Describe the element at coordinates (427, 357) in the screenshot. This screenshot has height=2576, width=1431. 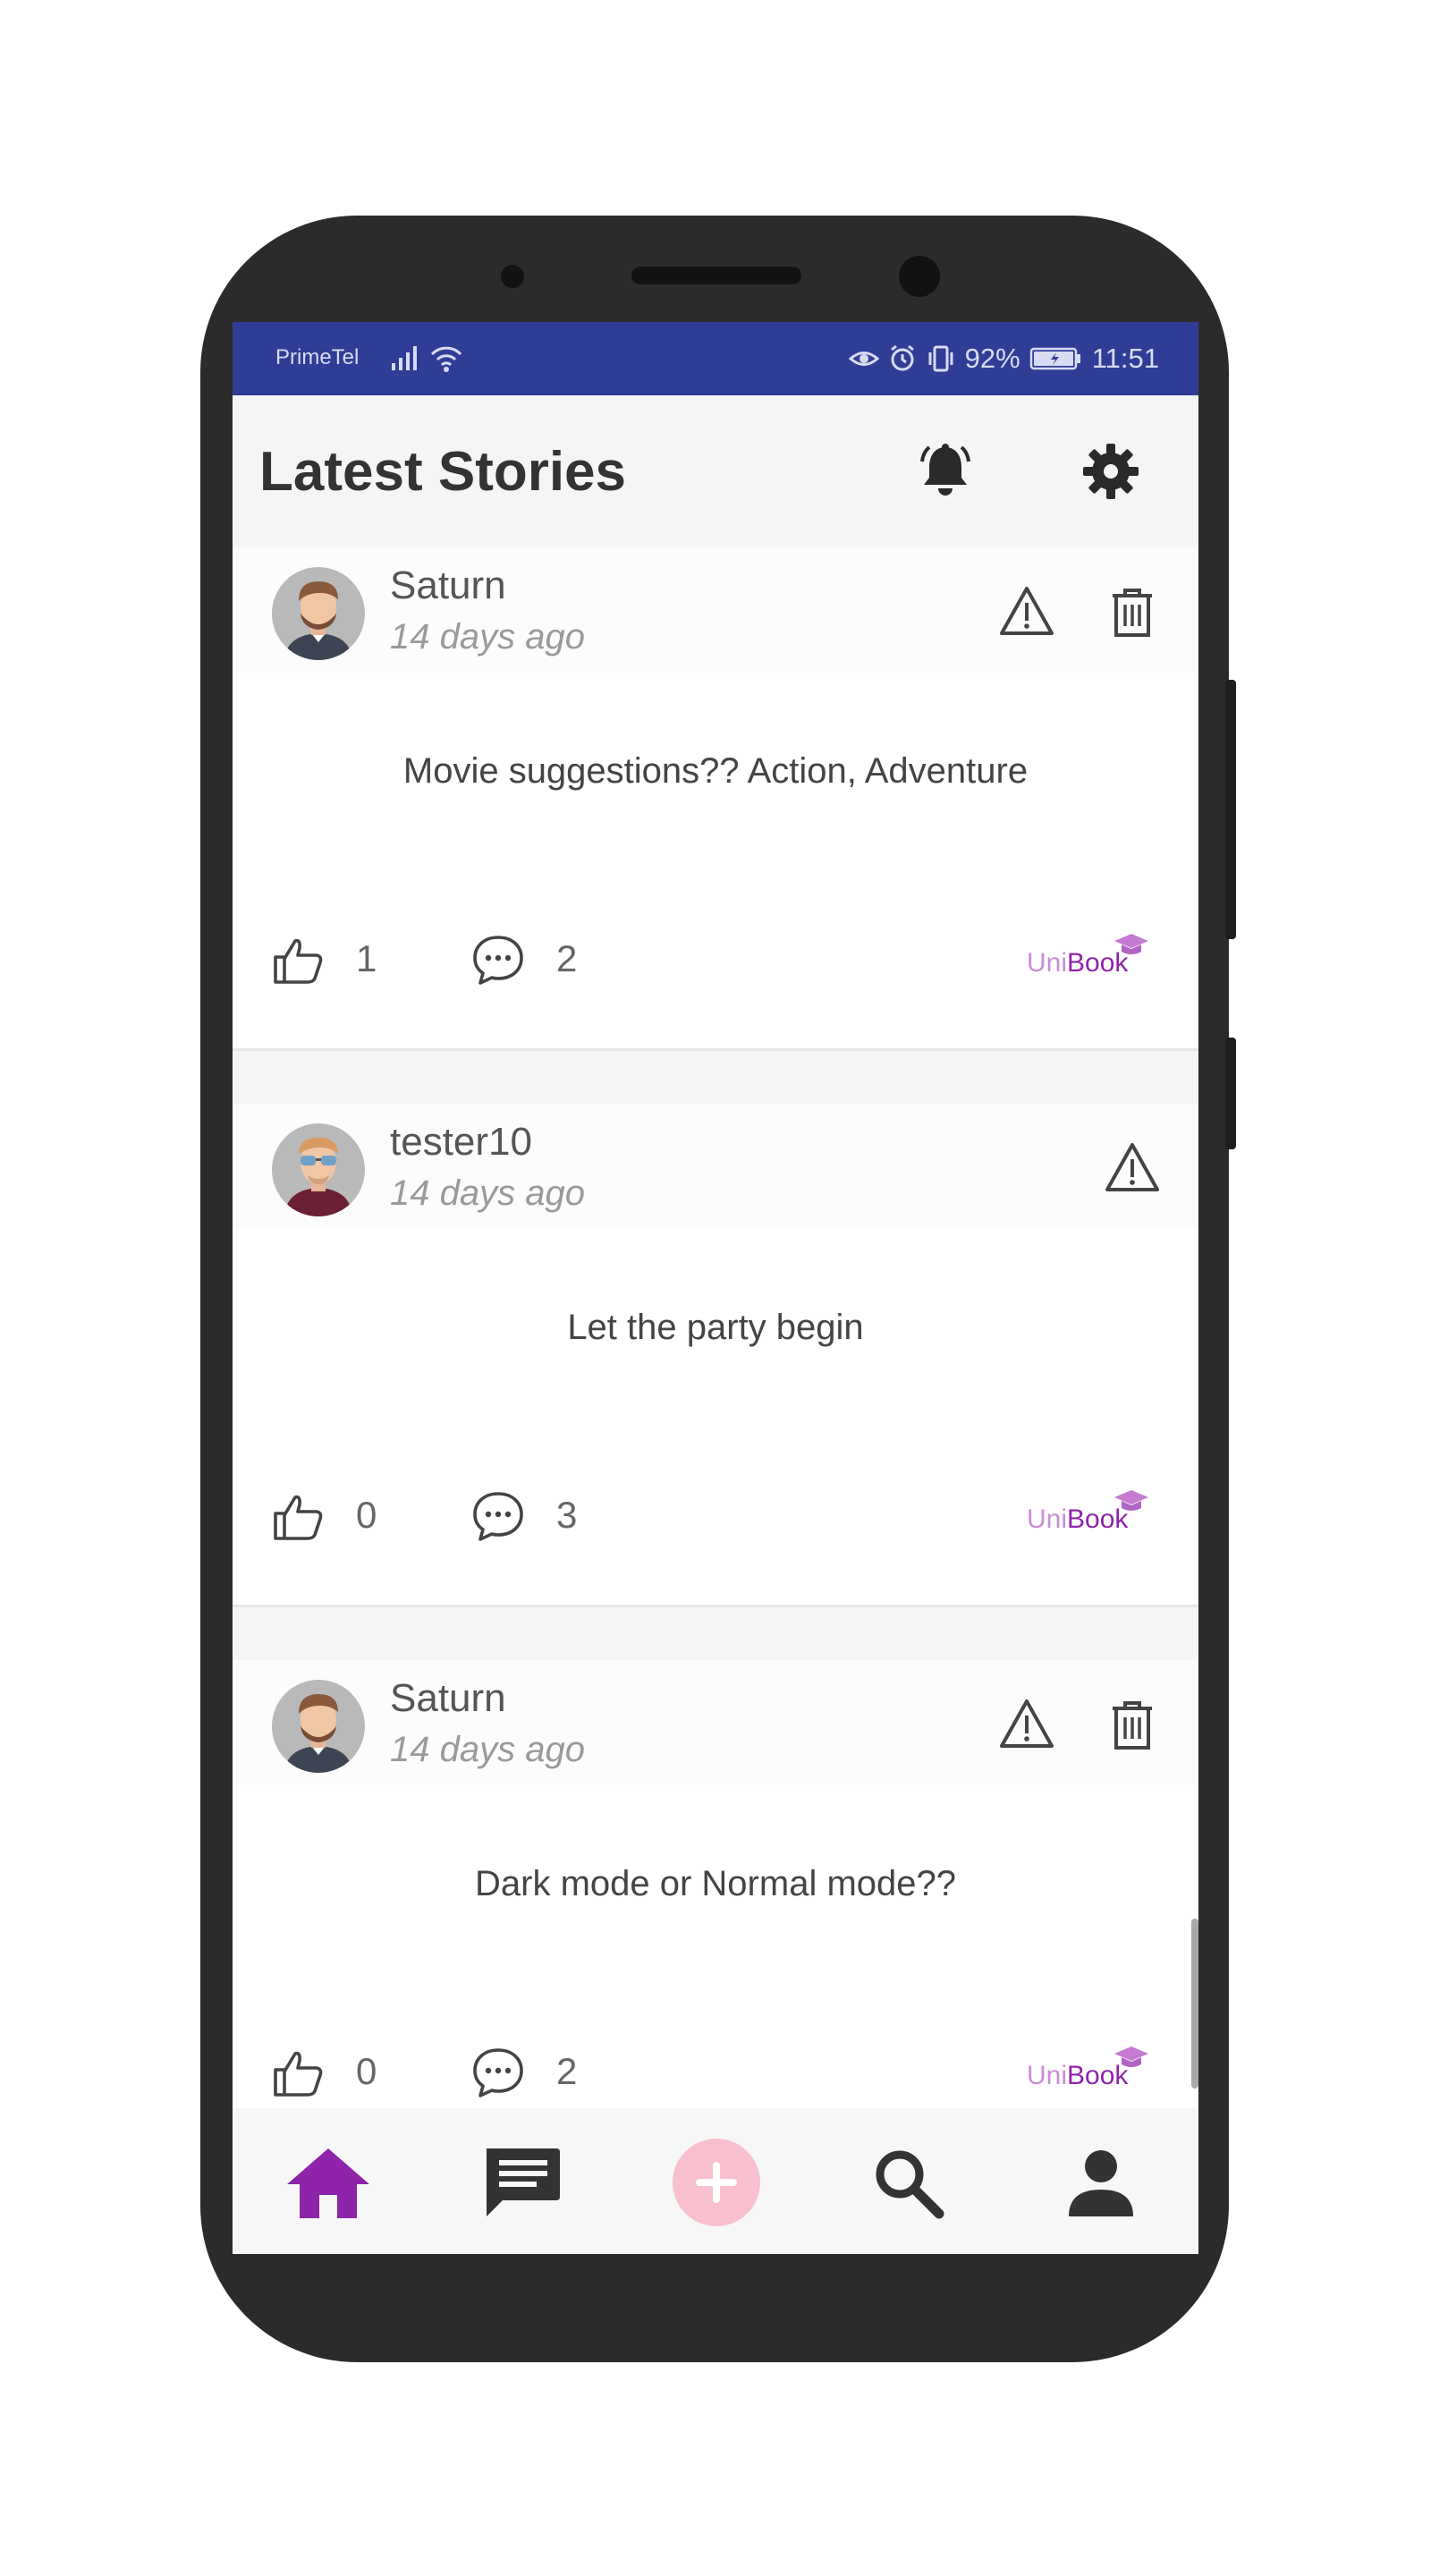
I see `network-icons` at that location.